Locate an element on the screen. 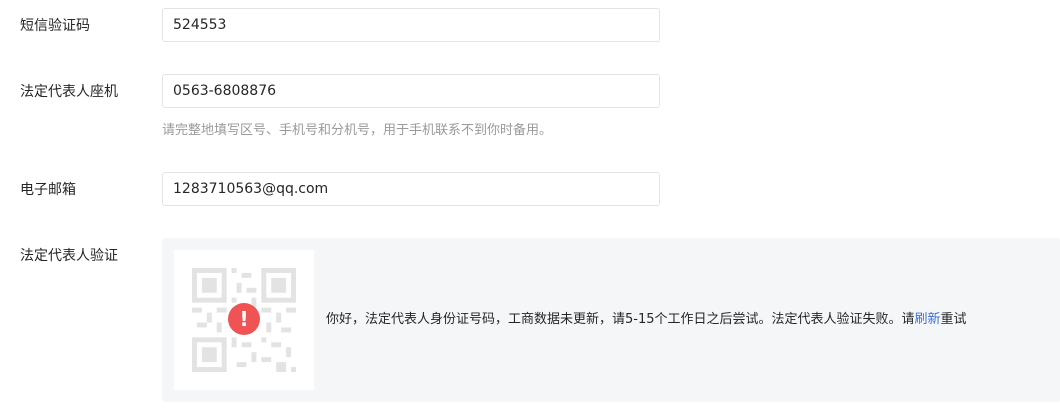  sms-code-field is located at coordinates (411, 25).